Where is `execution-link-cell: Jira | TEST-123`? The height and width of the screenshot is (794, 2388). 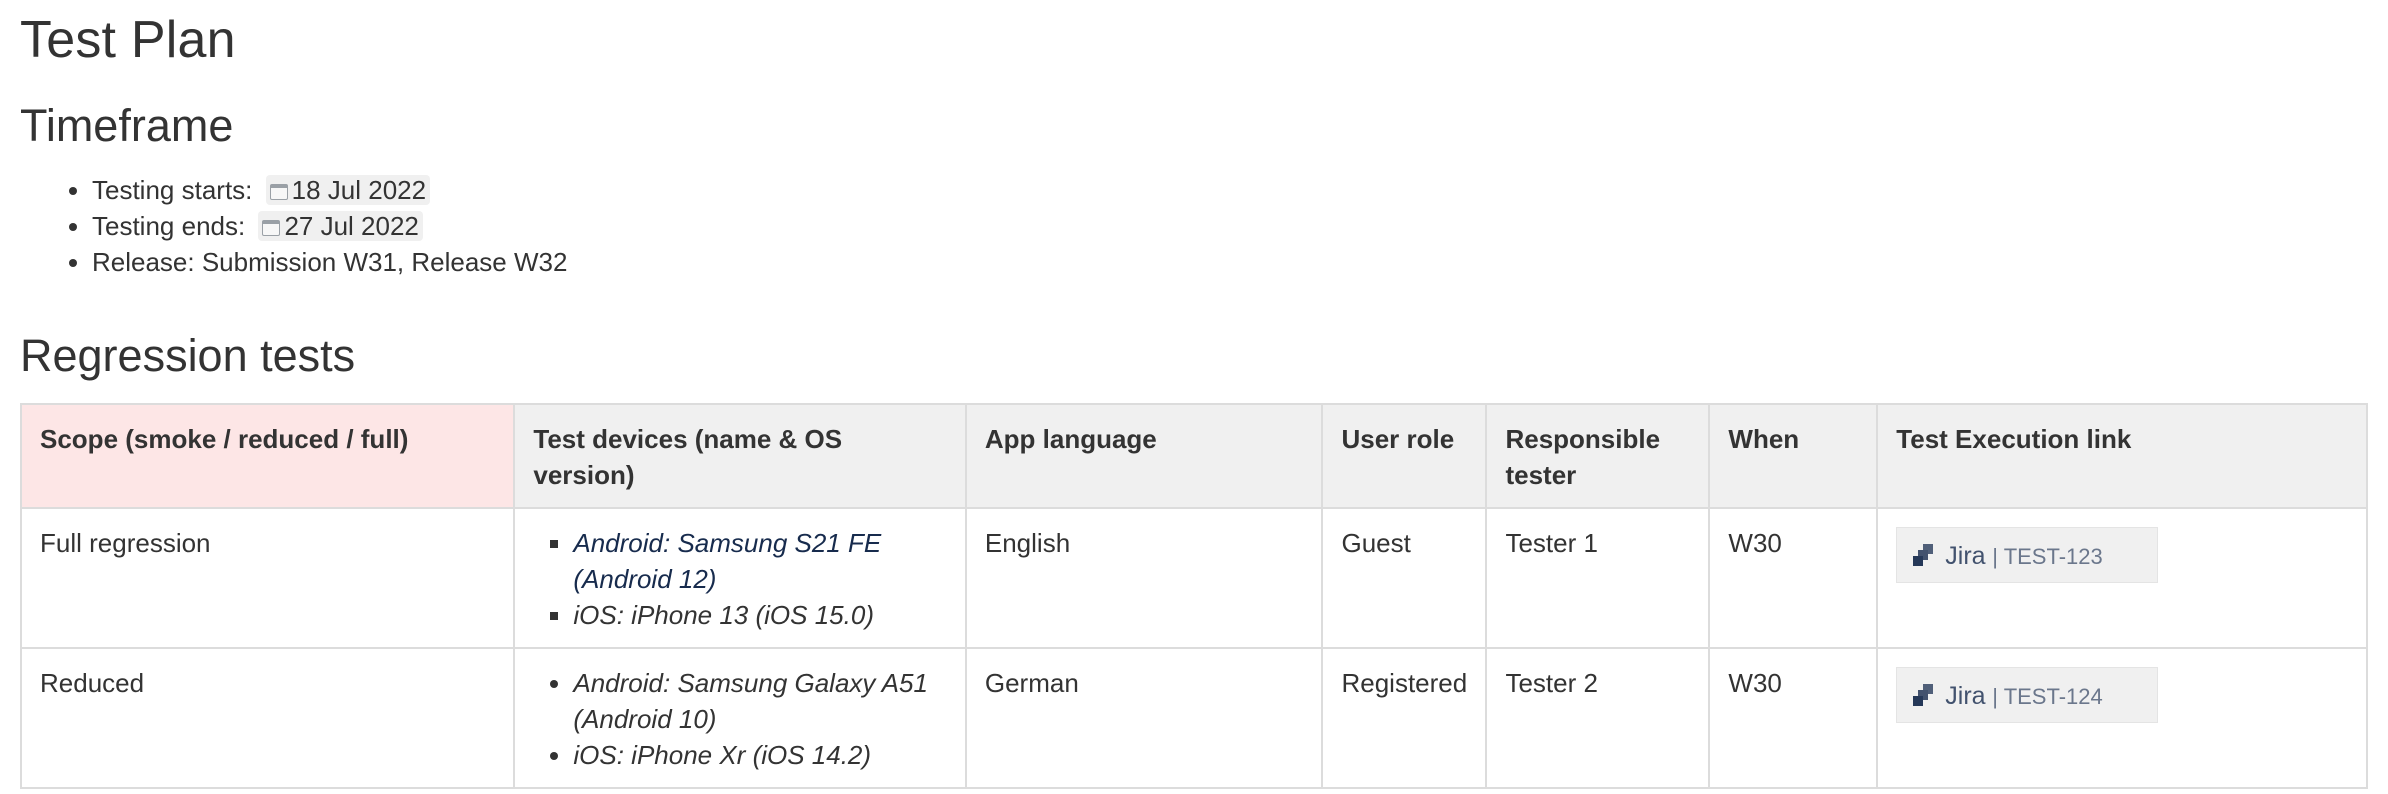 execution-link-cell: Jira | TEST-123 is located at coordinates (2122, 578).